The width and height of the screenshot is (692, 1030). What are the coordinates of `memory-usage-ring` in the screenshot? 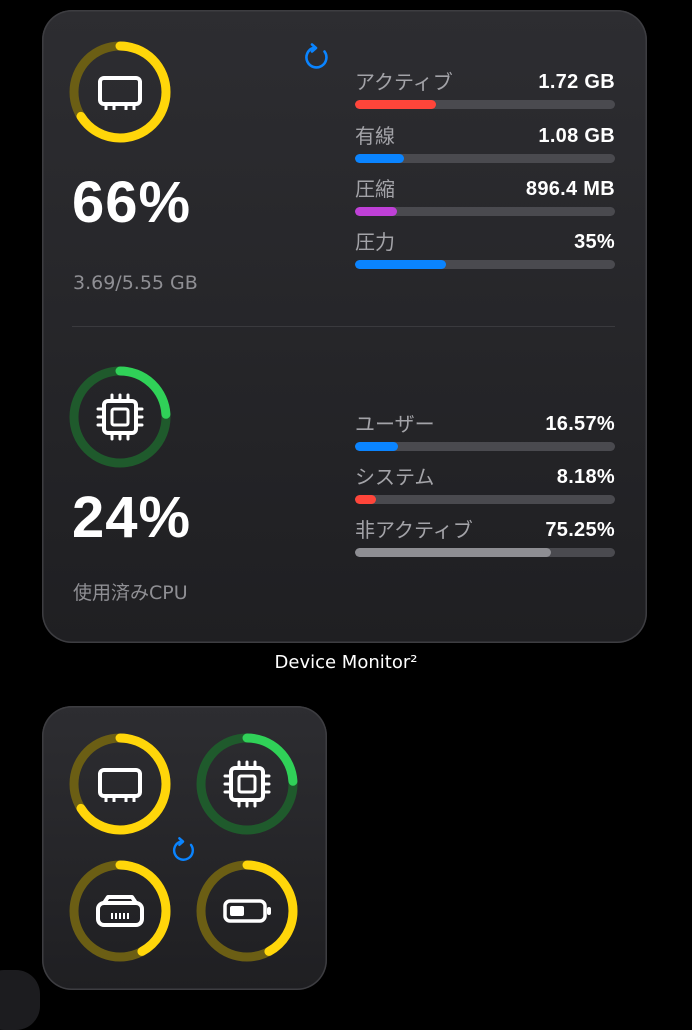 It's located at (120, 92).